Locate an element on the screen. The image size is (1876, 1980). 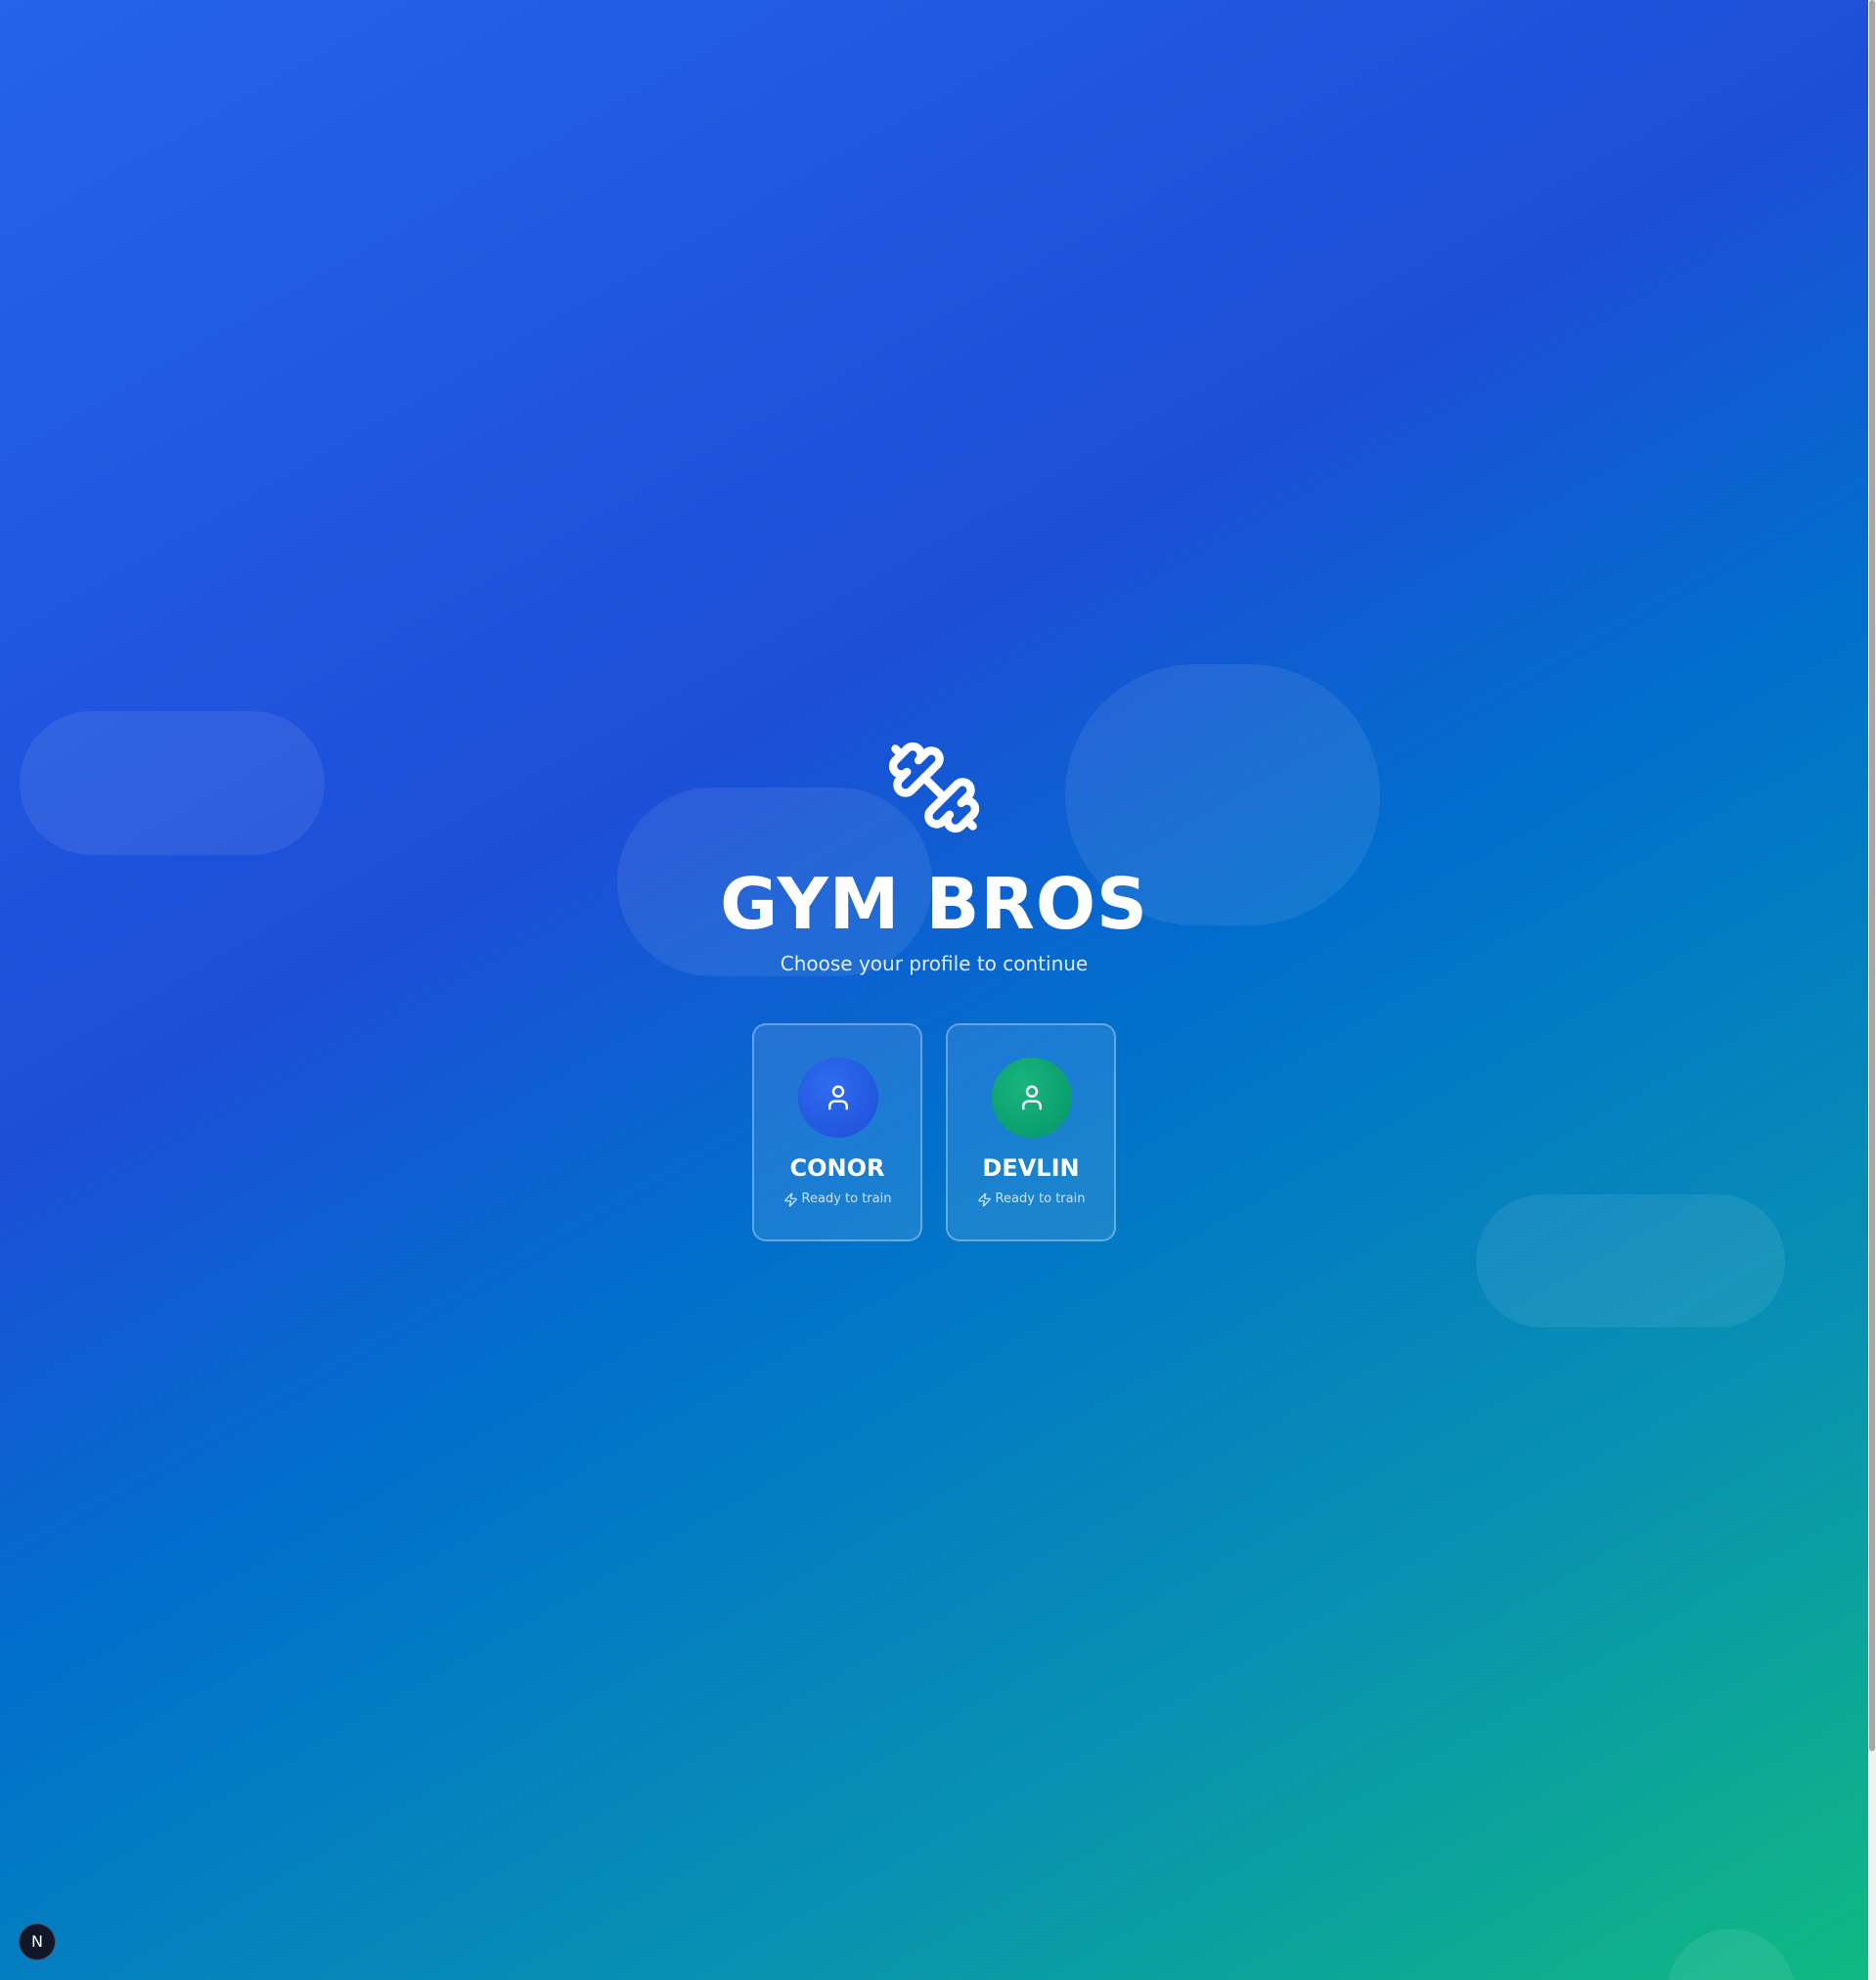
profile-card-devlin: DEVLIN Ready to train is located at coordinates (1031, 1132).